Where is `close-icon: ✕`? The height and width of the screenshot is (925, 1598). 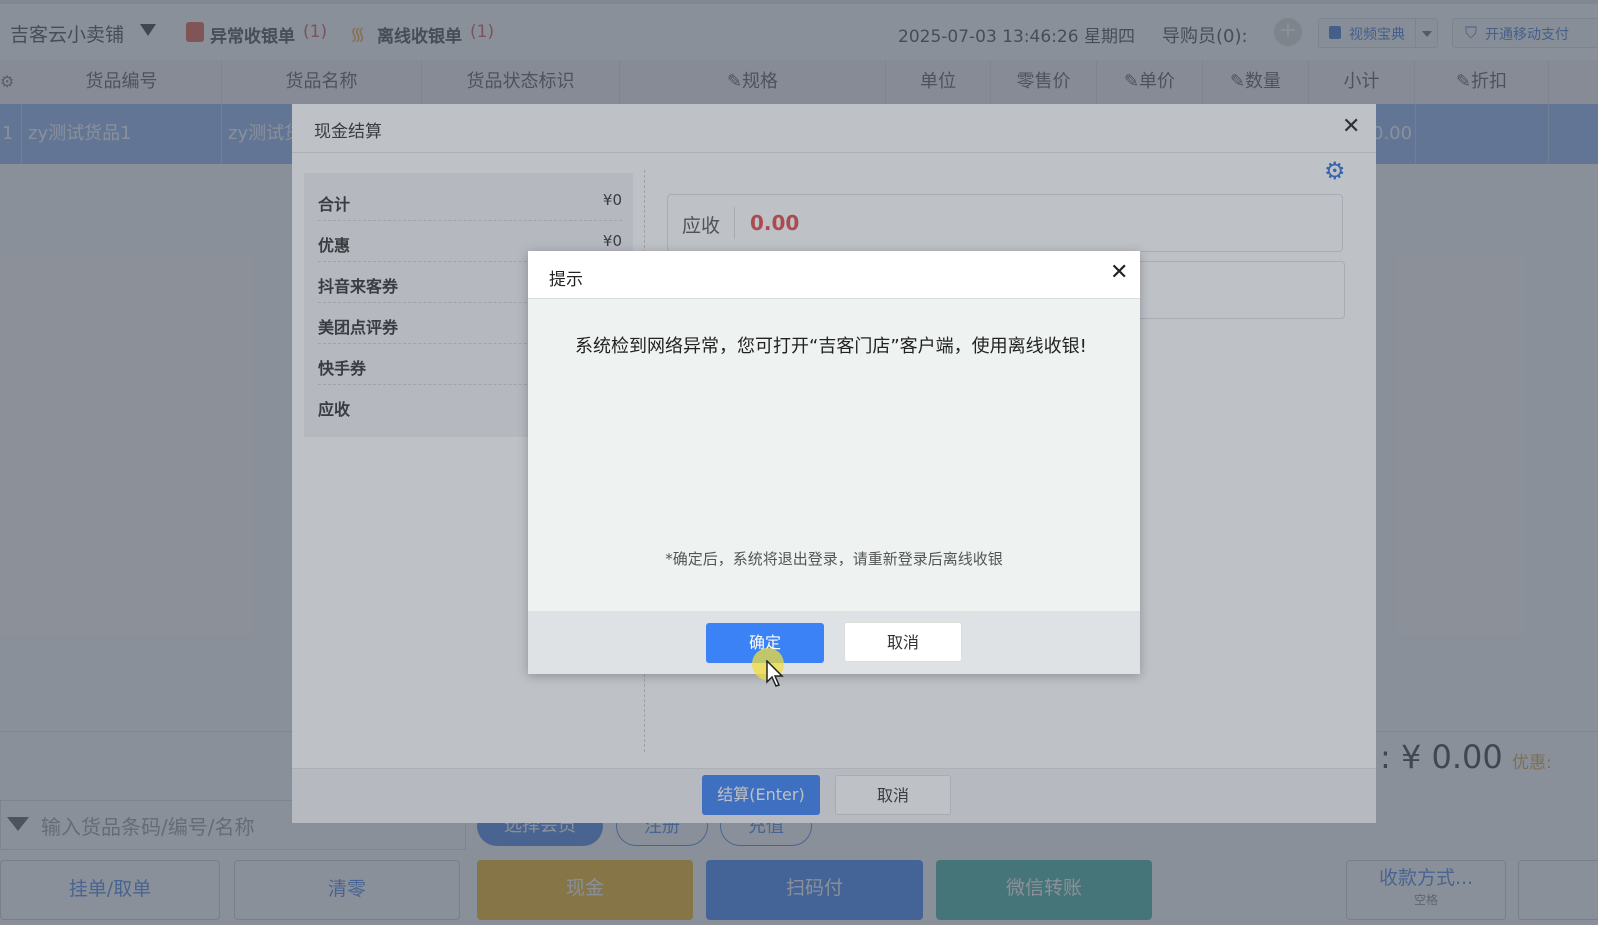 close-icon: ✕ is located at coordinates (1119, 272).